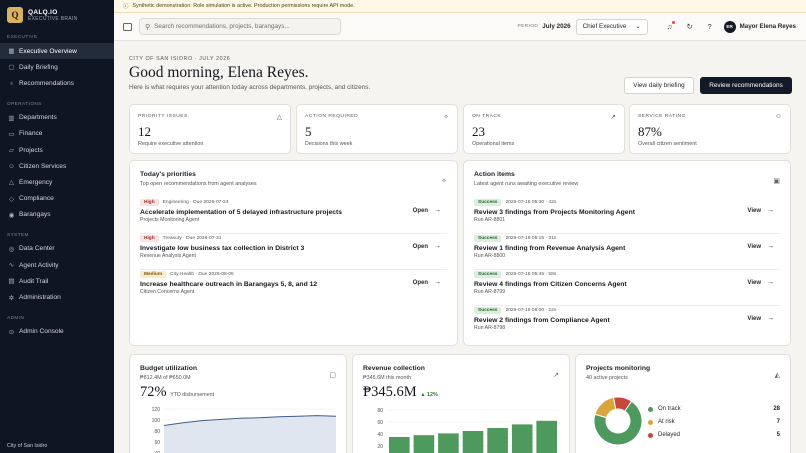  What do you see at coordinates (156, 410) in the screenshot?
I see `y-tick-label: 120` at bounding box center [156, 410].